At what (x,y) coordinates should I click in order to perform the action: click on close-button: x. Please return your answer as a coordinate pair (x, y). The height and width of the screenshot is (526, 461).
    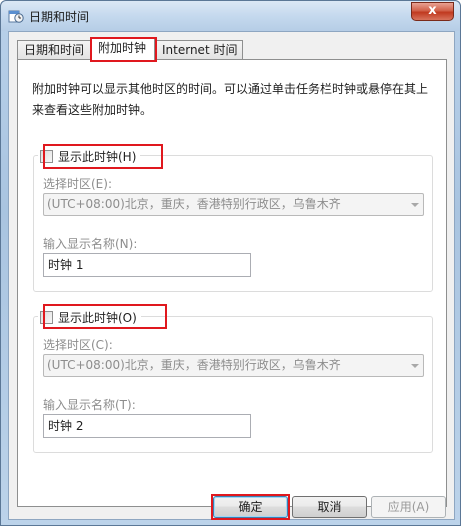
    Looking at the image, I should click on (432, 11).